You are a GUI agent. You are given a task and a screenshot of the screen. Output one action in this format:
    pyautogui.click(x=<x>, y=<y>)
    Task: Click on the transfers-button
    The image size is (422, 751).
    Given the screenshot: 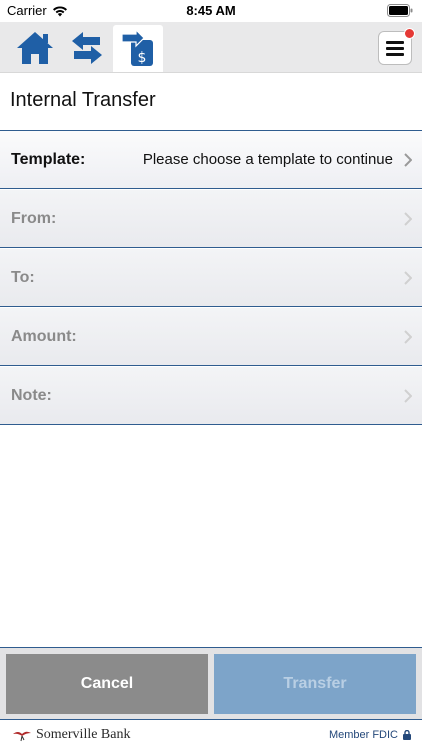 What is the action you would take?
    pyautogui.click(x=87, y=48)
    